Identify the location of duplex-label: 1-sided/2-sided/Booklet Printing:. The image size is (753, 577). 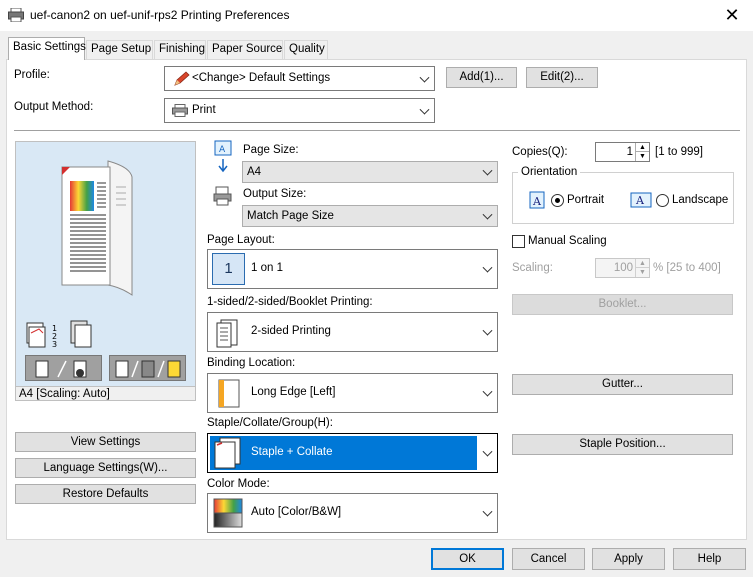
(290, 302).